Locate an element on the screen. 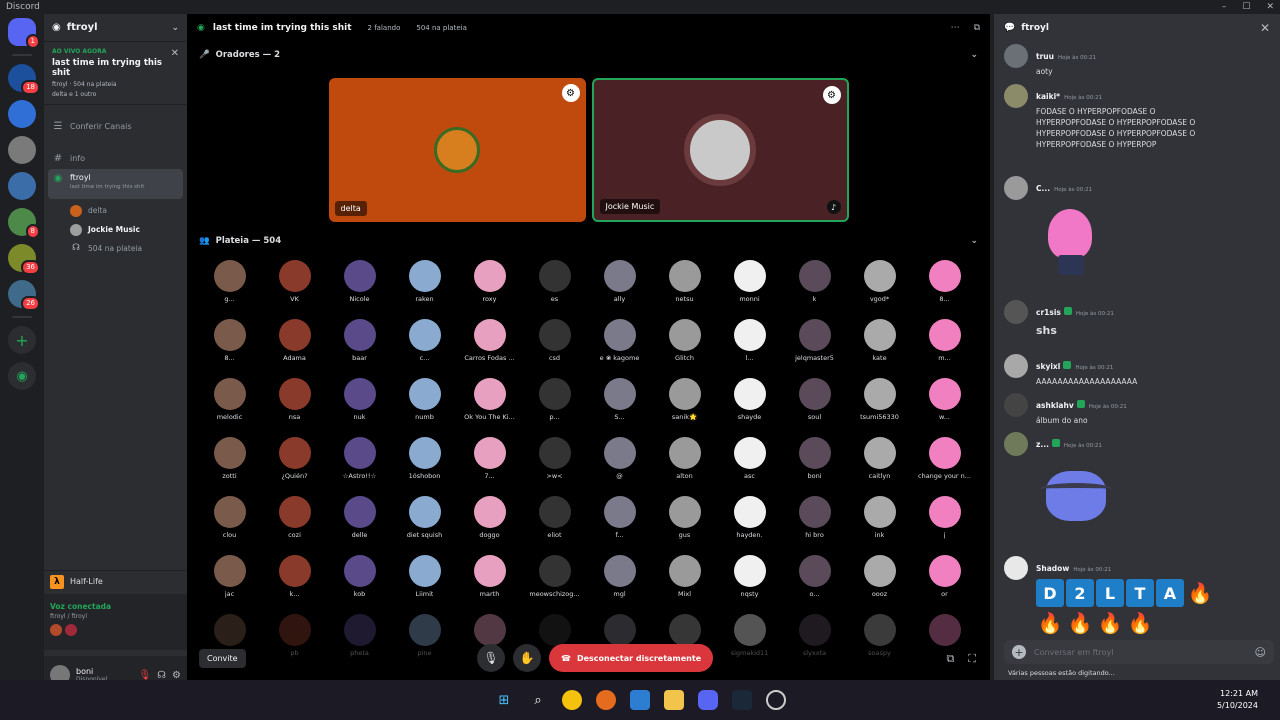  chrome-icon is located at coordinates (572, 700).